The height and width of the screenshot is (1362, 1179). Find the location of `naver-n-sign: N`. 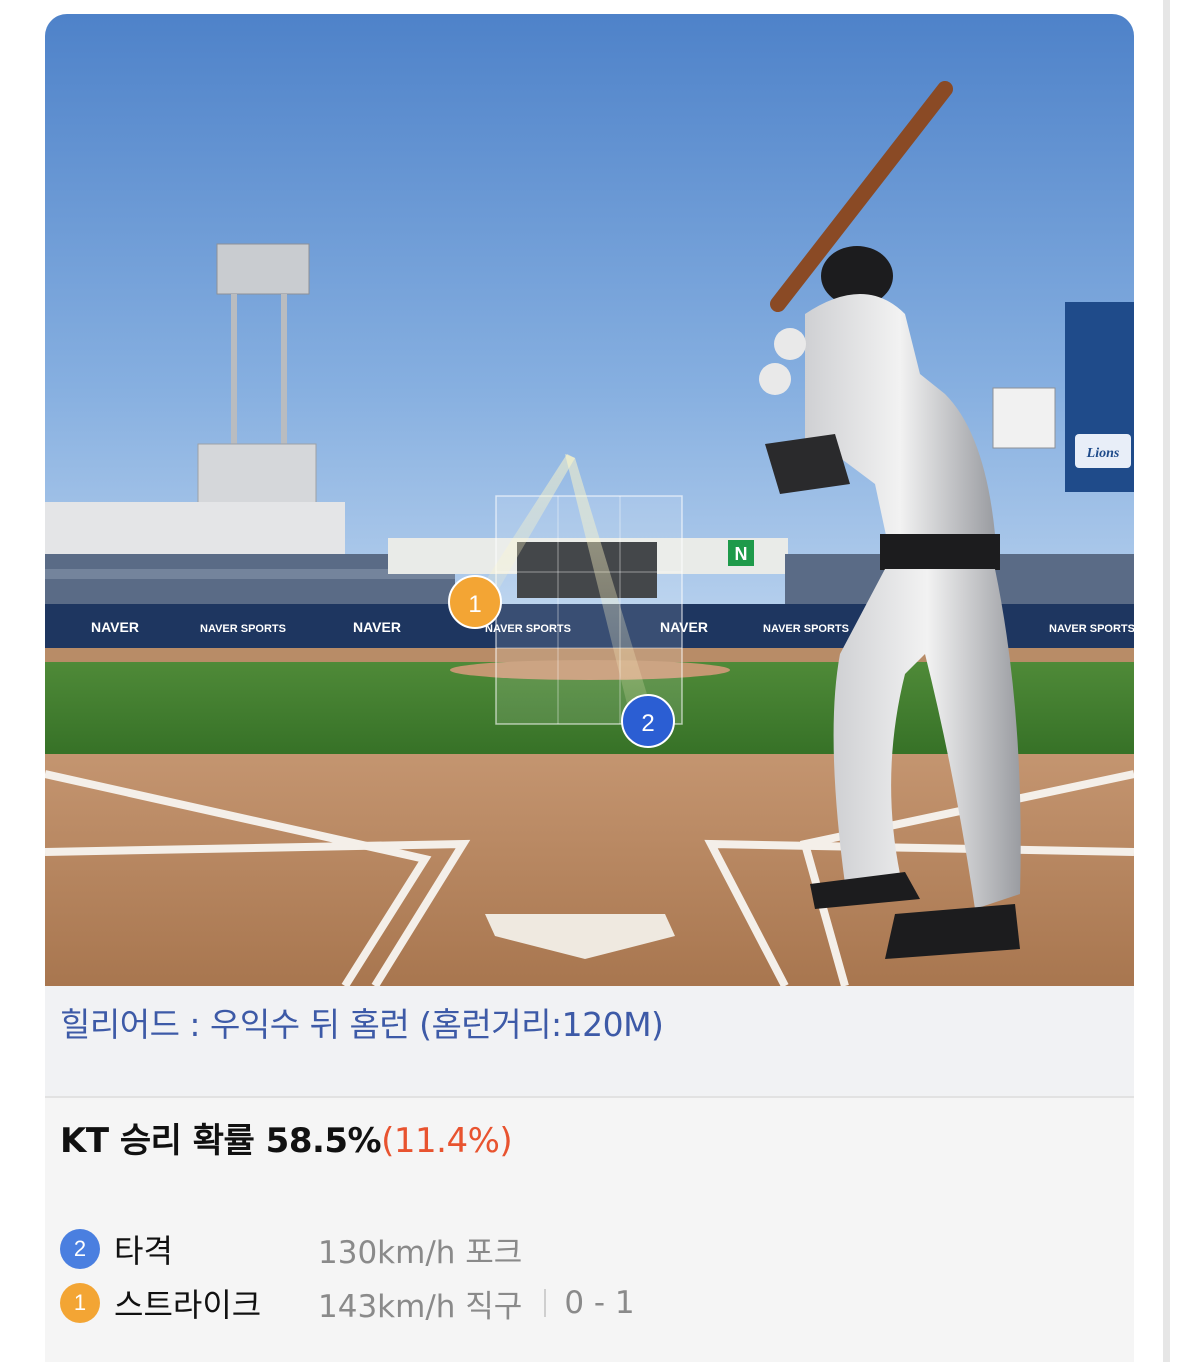

naver-n-sign: N is located at coordinates (741, 554).